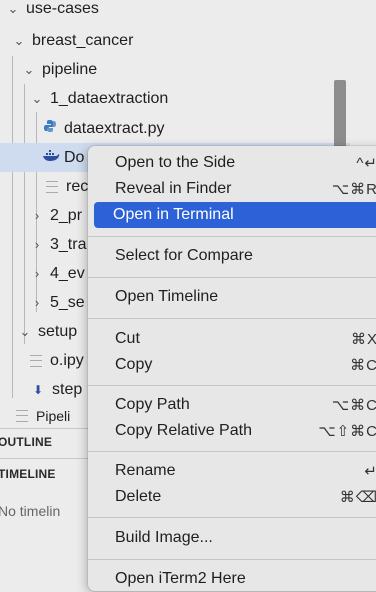  Describe the element at coordinates (38, 389) in the screenshot. I see `download-arrow-icon: ⬇` at that location.